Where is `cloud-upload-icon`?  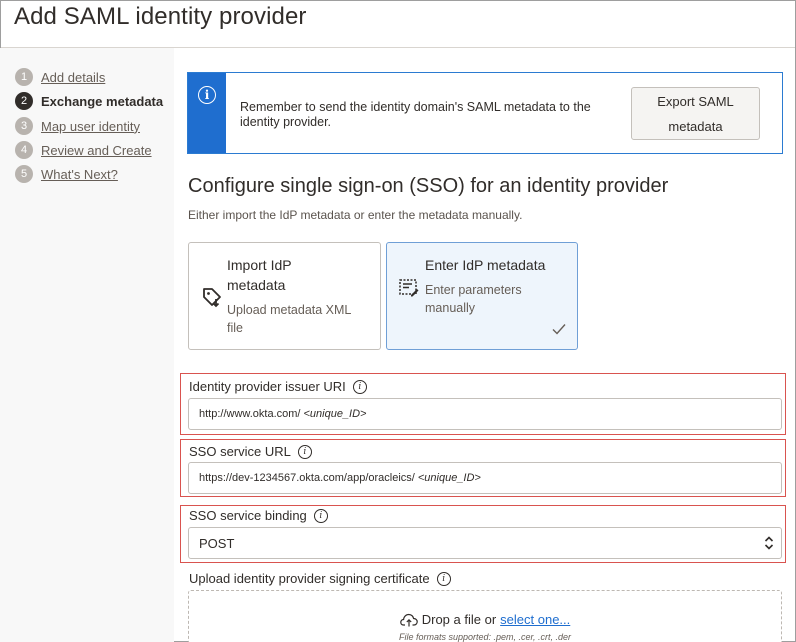 cloud-upload-icon is located at coordinates (408, 620).